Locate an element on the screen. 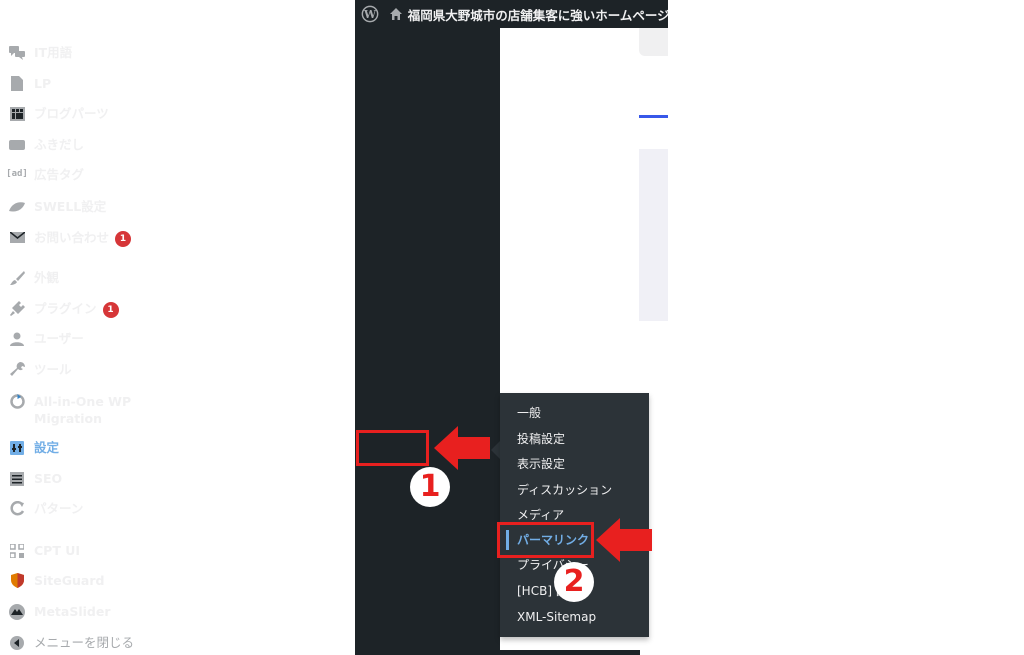  migration-icon is located at coordinates (17, 401).